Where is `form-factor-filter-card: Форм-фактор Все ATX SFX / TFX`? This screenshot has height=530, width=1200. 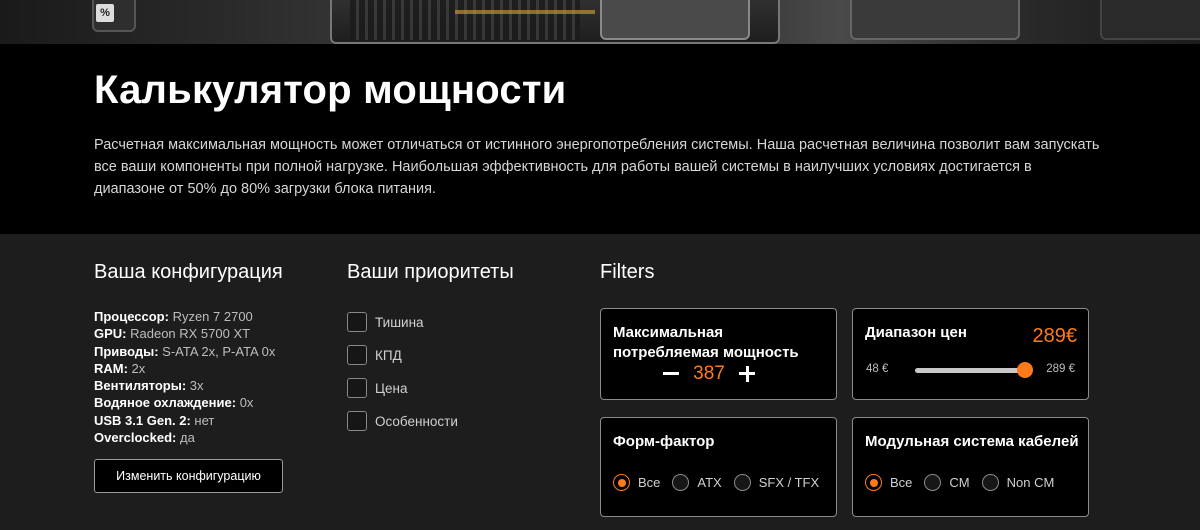
form-factor-filter-card: Форм-фактор Все ATX SFX / TFX is located at coordinates (718, 467).